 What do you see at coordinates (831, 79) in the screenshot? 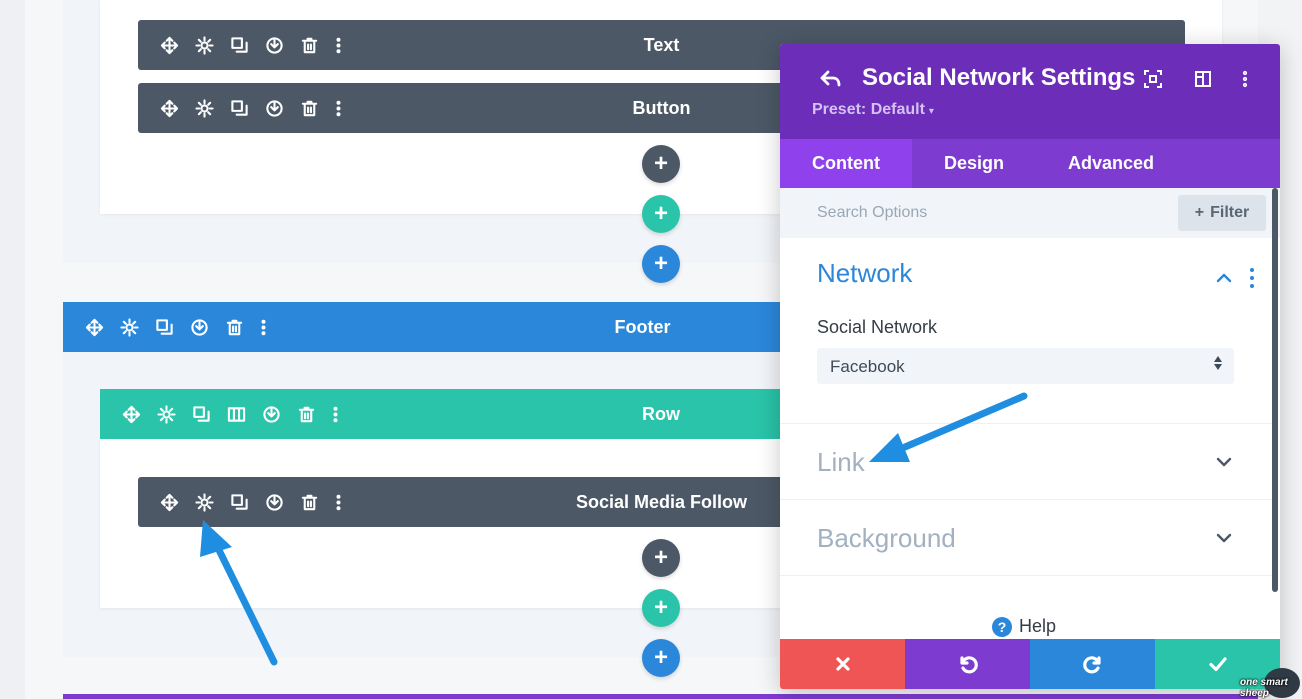
I see `back-arrow-icon` at bounding box center [831, 79].